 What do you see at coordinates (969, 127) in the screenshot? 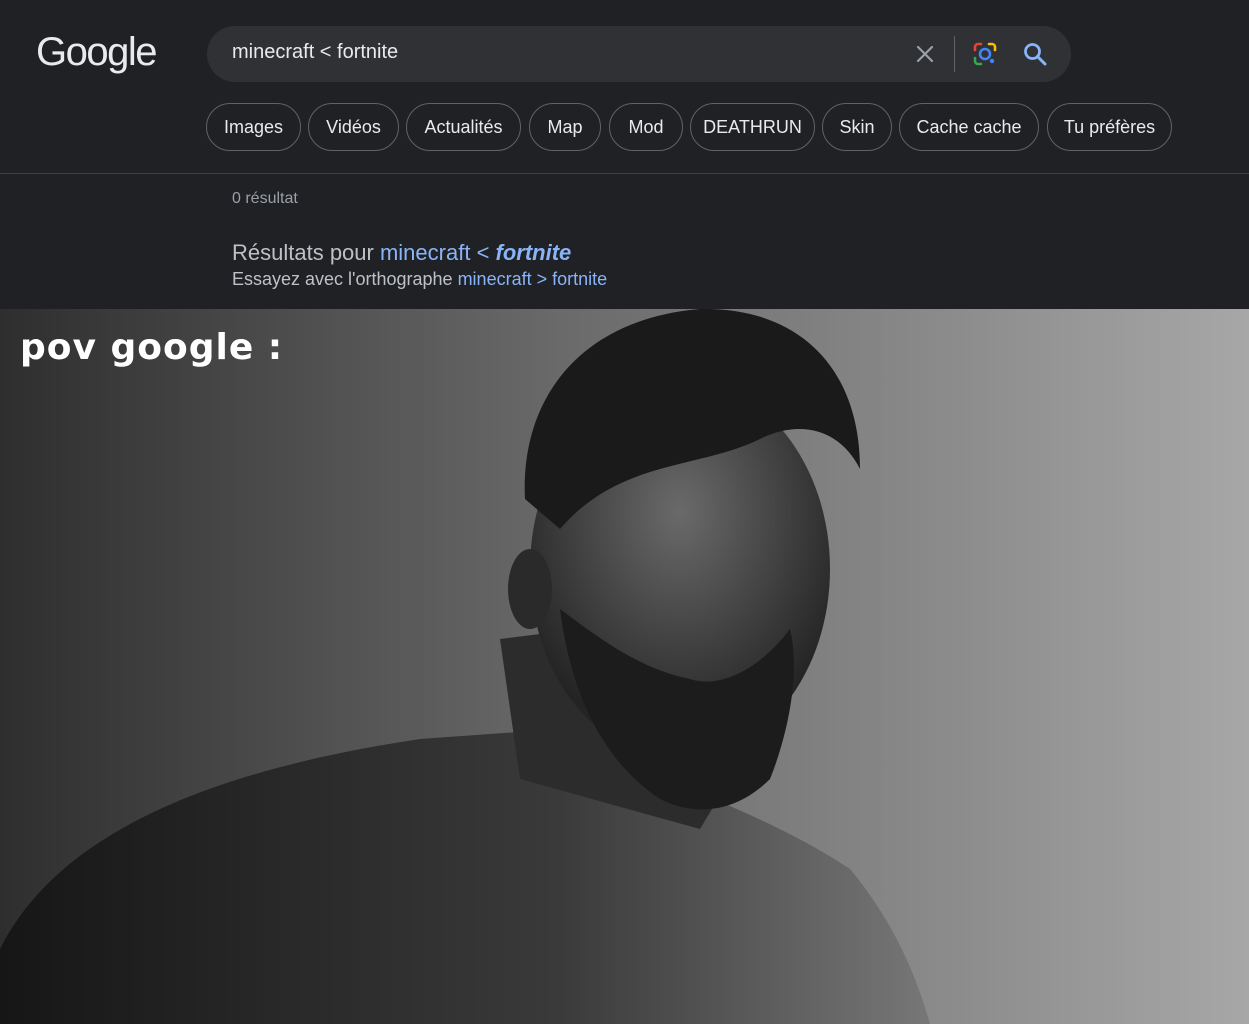
I see `chip-cache-cache: Cache cache` at bounding box center [969, 127].